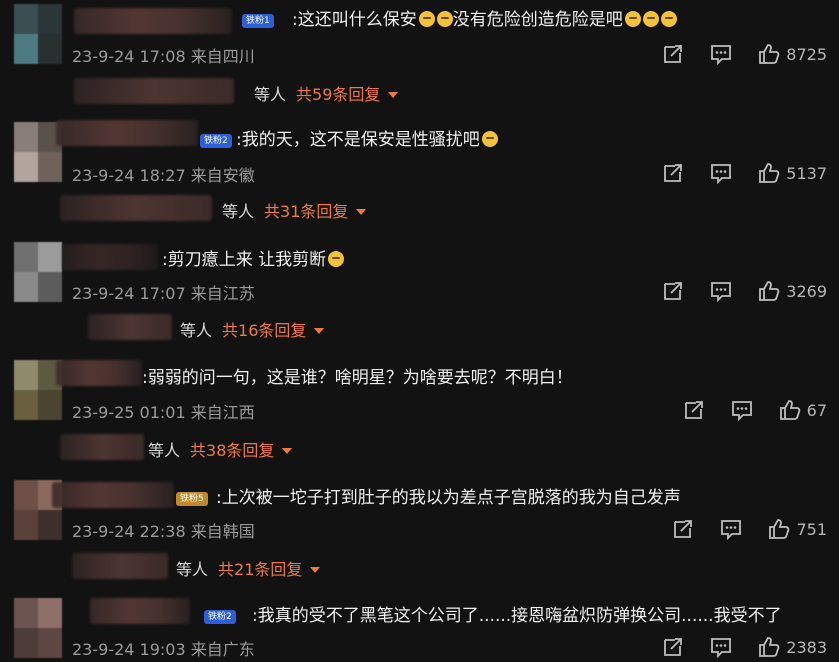  I want to click on comment-meta: 23-9-24 17:07 来自江苏, so click(163, 292).